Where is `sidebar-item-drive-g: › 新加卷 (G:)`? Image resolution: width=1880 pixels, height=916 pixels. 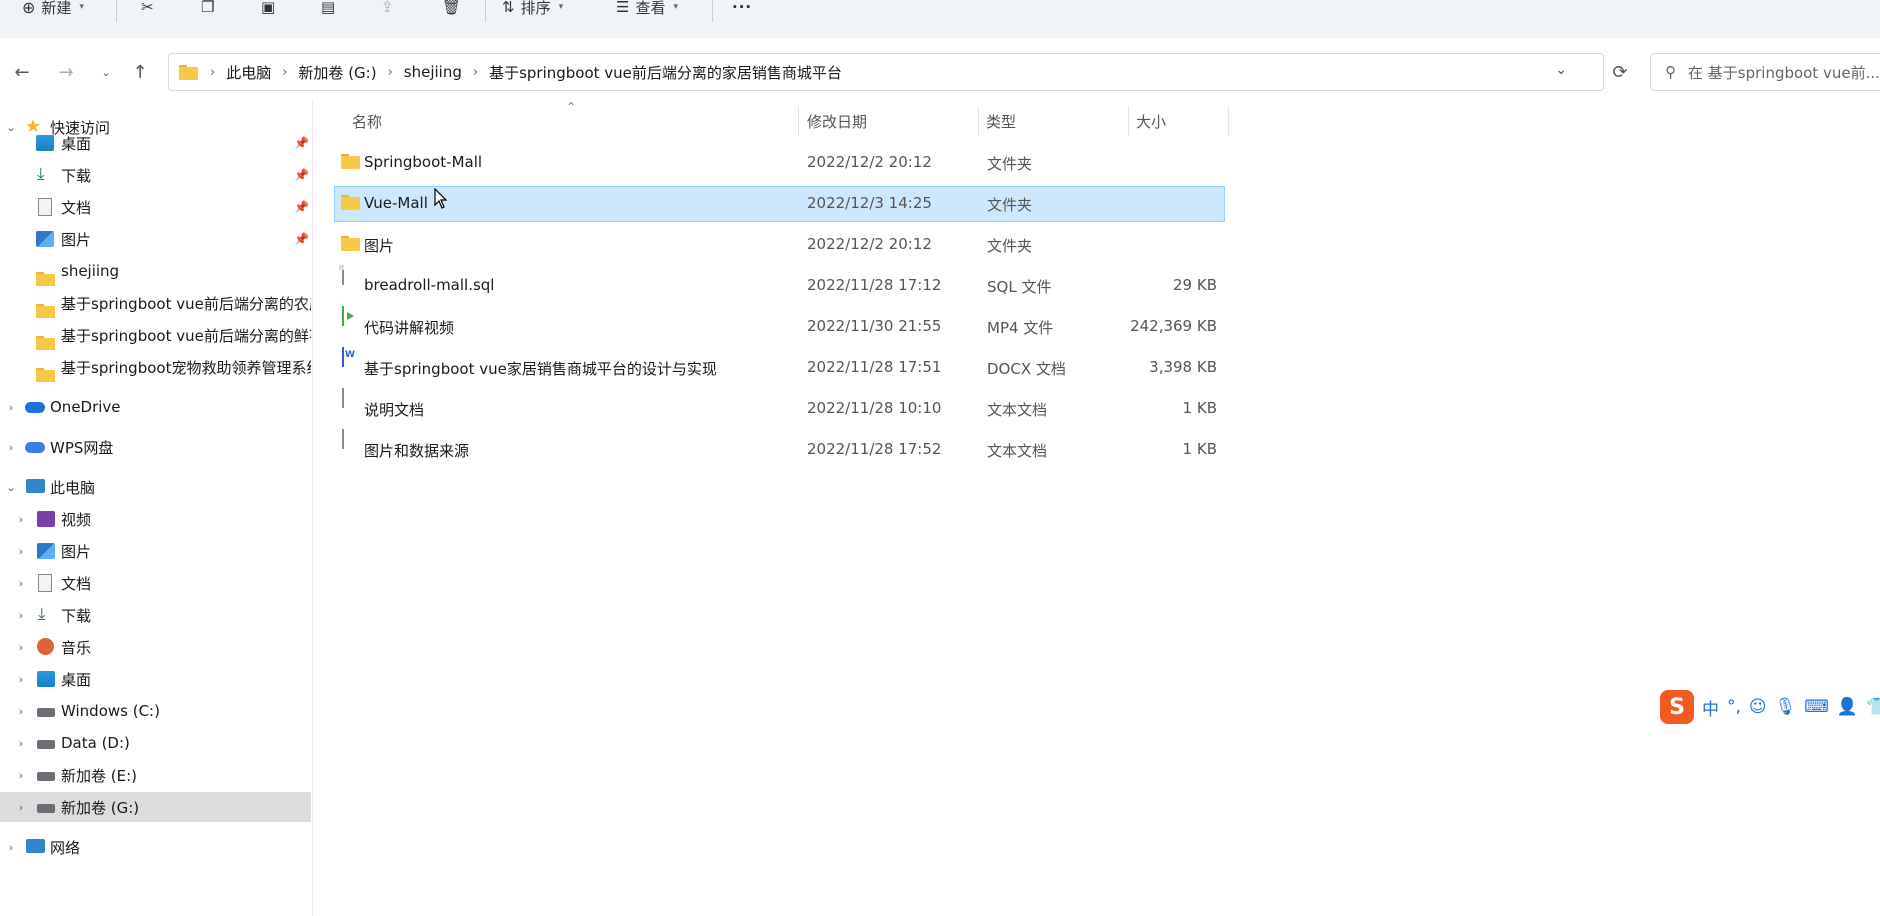 sidebar-item-drive-g: › 新加卷 (G:) is located at coordinates (155, 807).